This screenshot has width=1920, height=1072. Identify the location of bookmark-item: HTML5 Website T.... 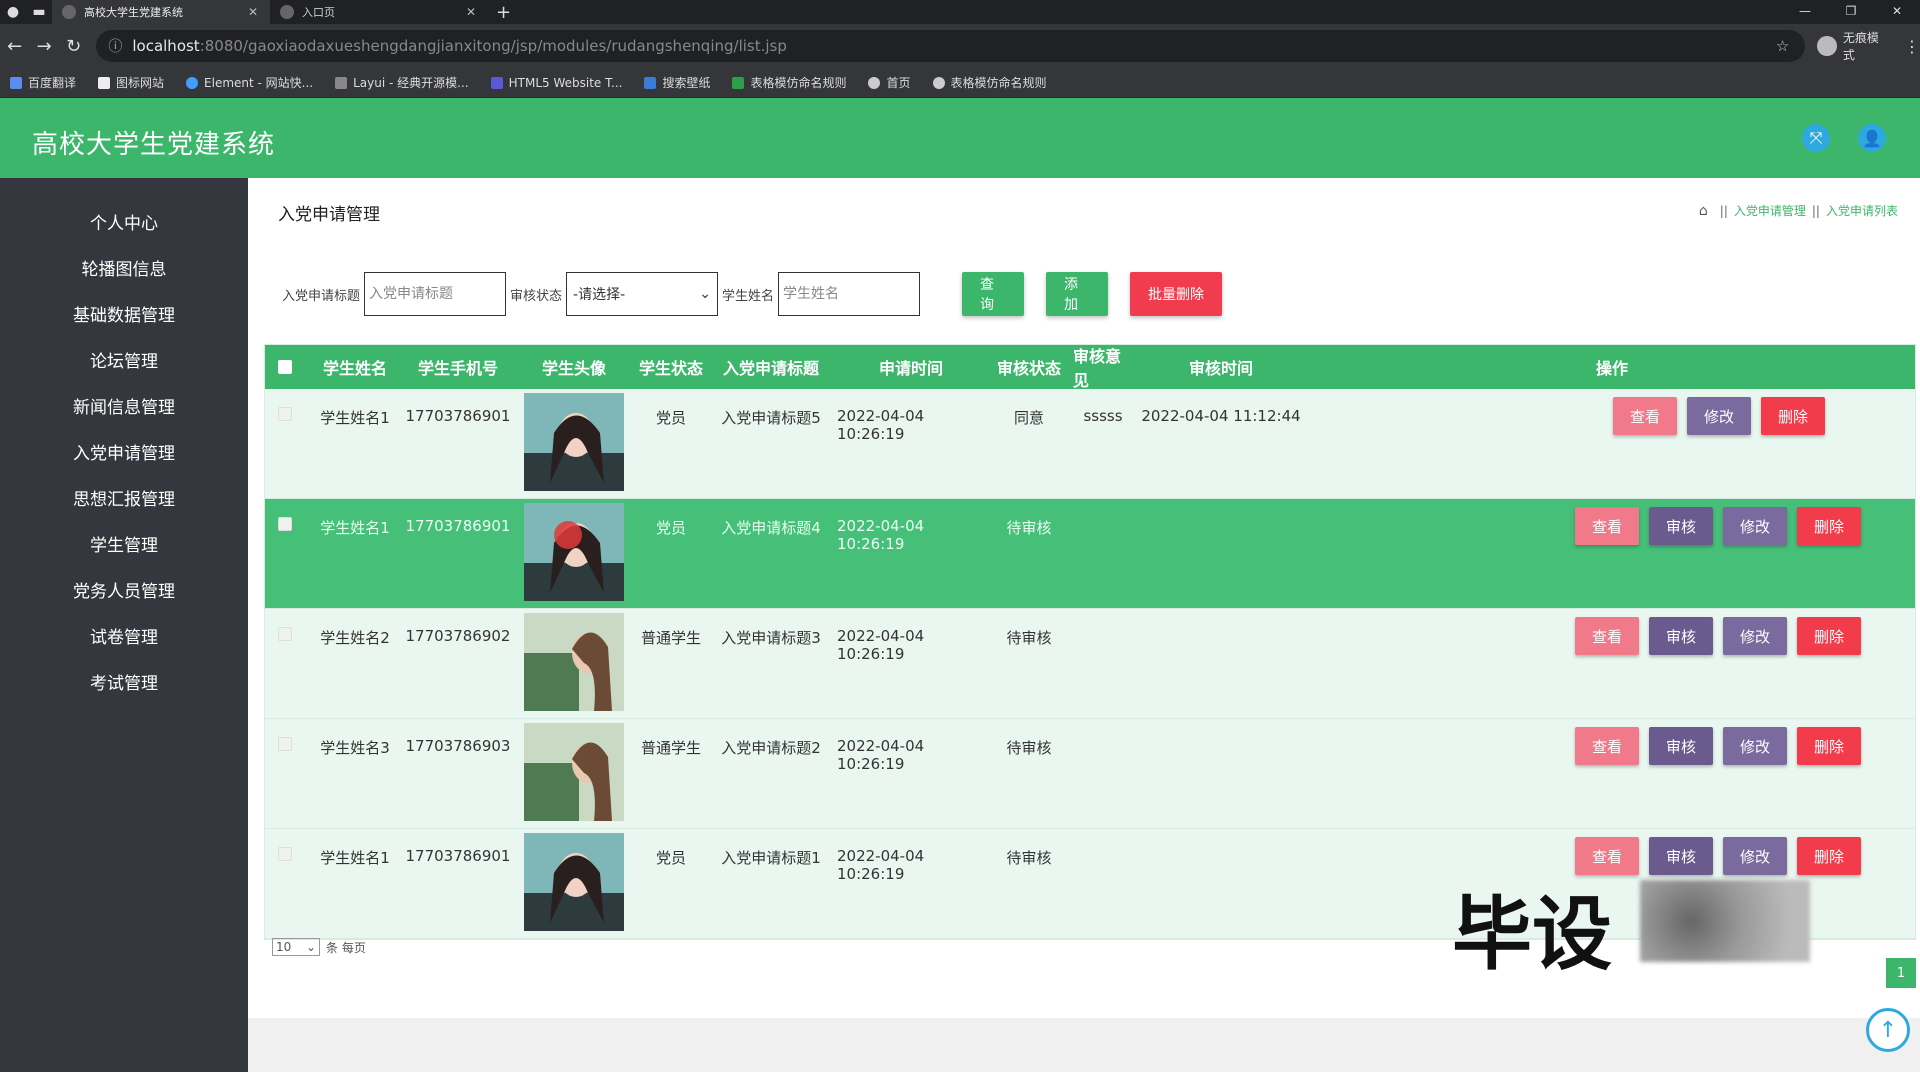
(556, 83).